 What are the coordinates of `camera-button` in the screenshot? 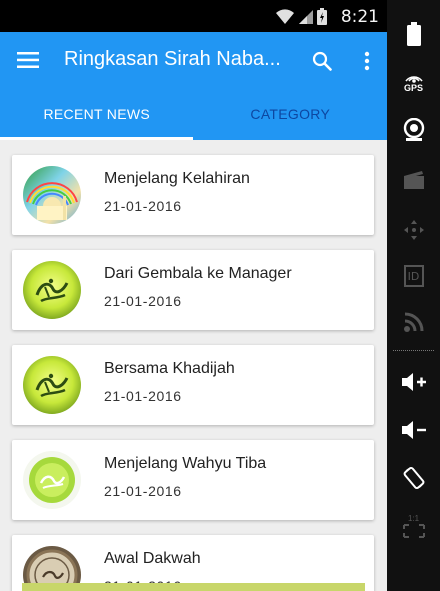 It's located at (413, 130).